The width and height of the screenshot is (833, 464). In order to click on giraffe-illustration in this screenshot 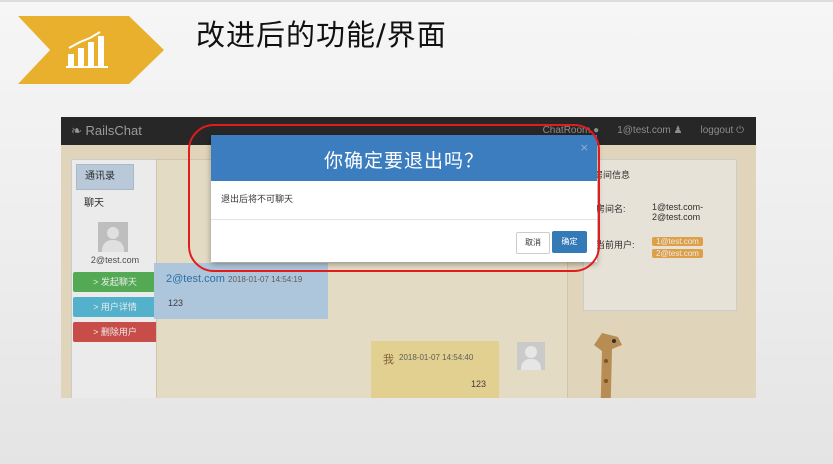, I will do `click(608, 365)`.